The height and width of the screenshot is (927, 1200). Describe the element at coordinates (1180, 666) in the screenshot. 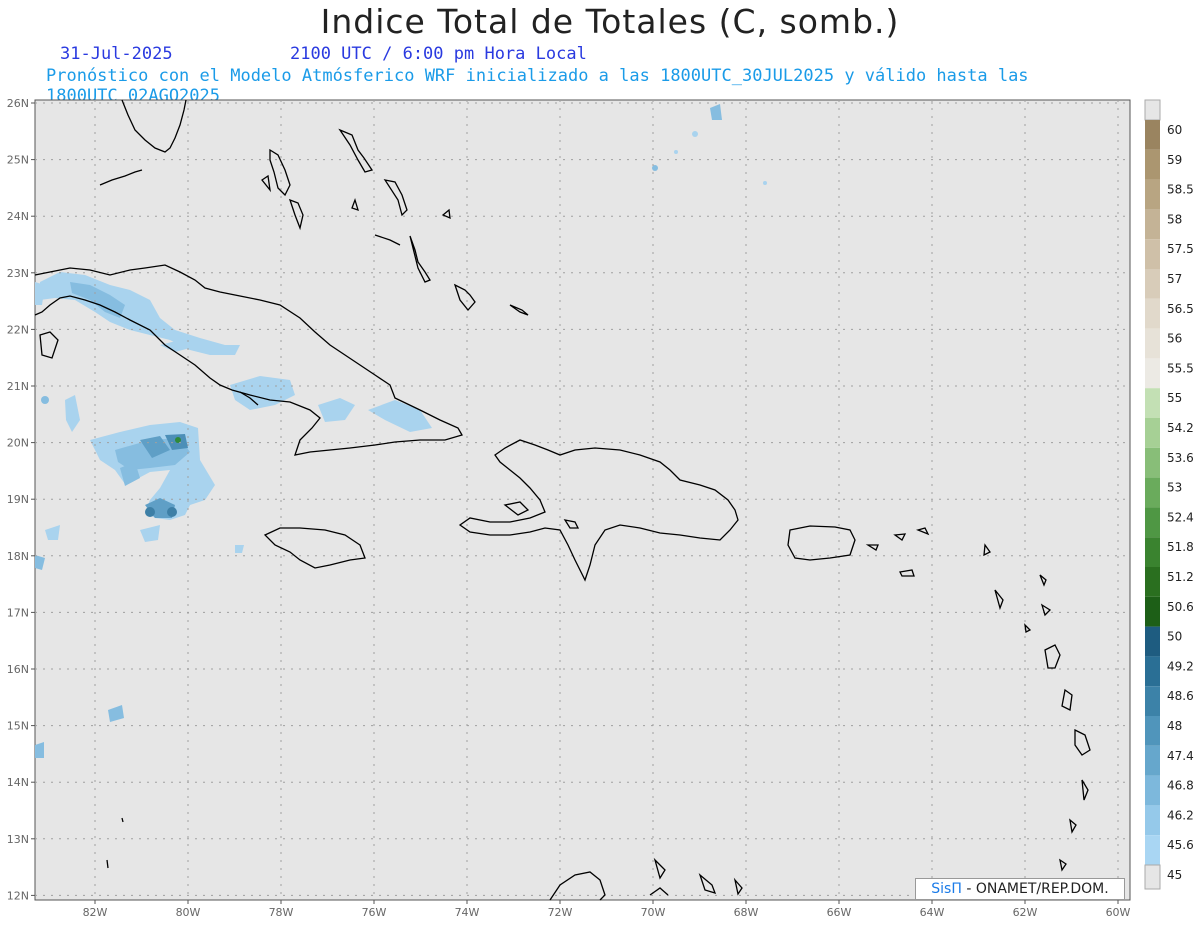

I see `colorbar-label: 49.2` at that location.